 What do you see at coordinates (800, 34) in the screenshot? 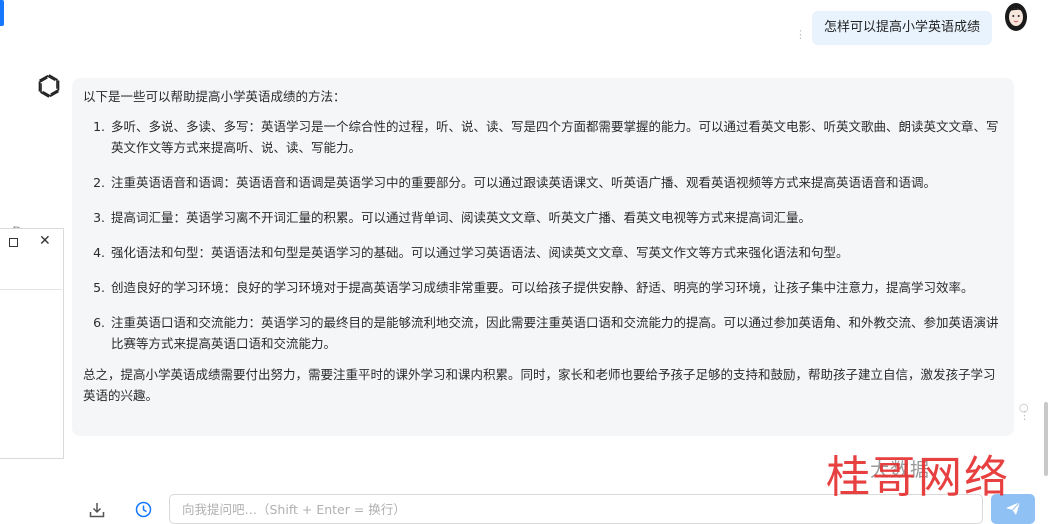
I see `user-message-more-icon: ⋮` at bounding box center [800, 34].